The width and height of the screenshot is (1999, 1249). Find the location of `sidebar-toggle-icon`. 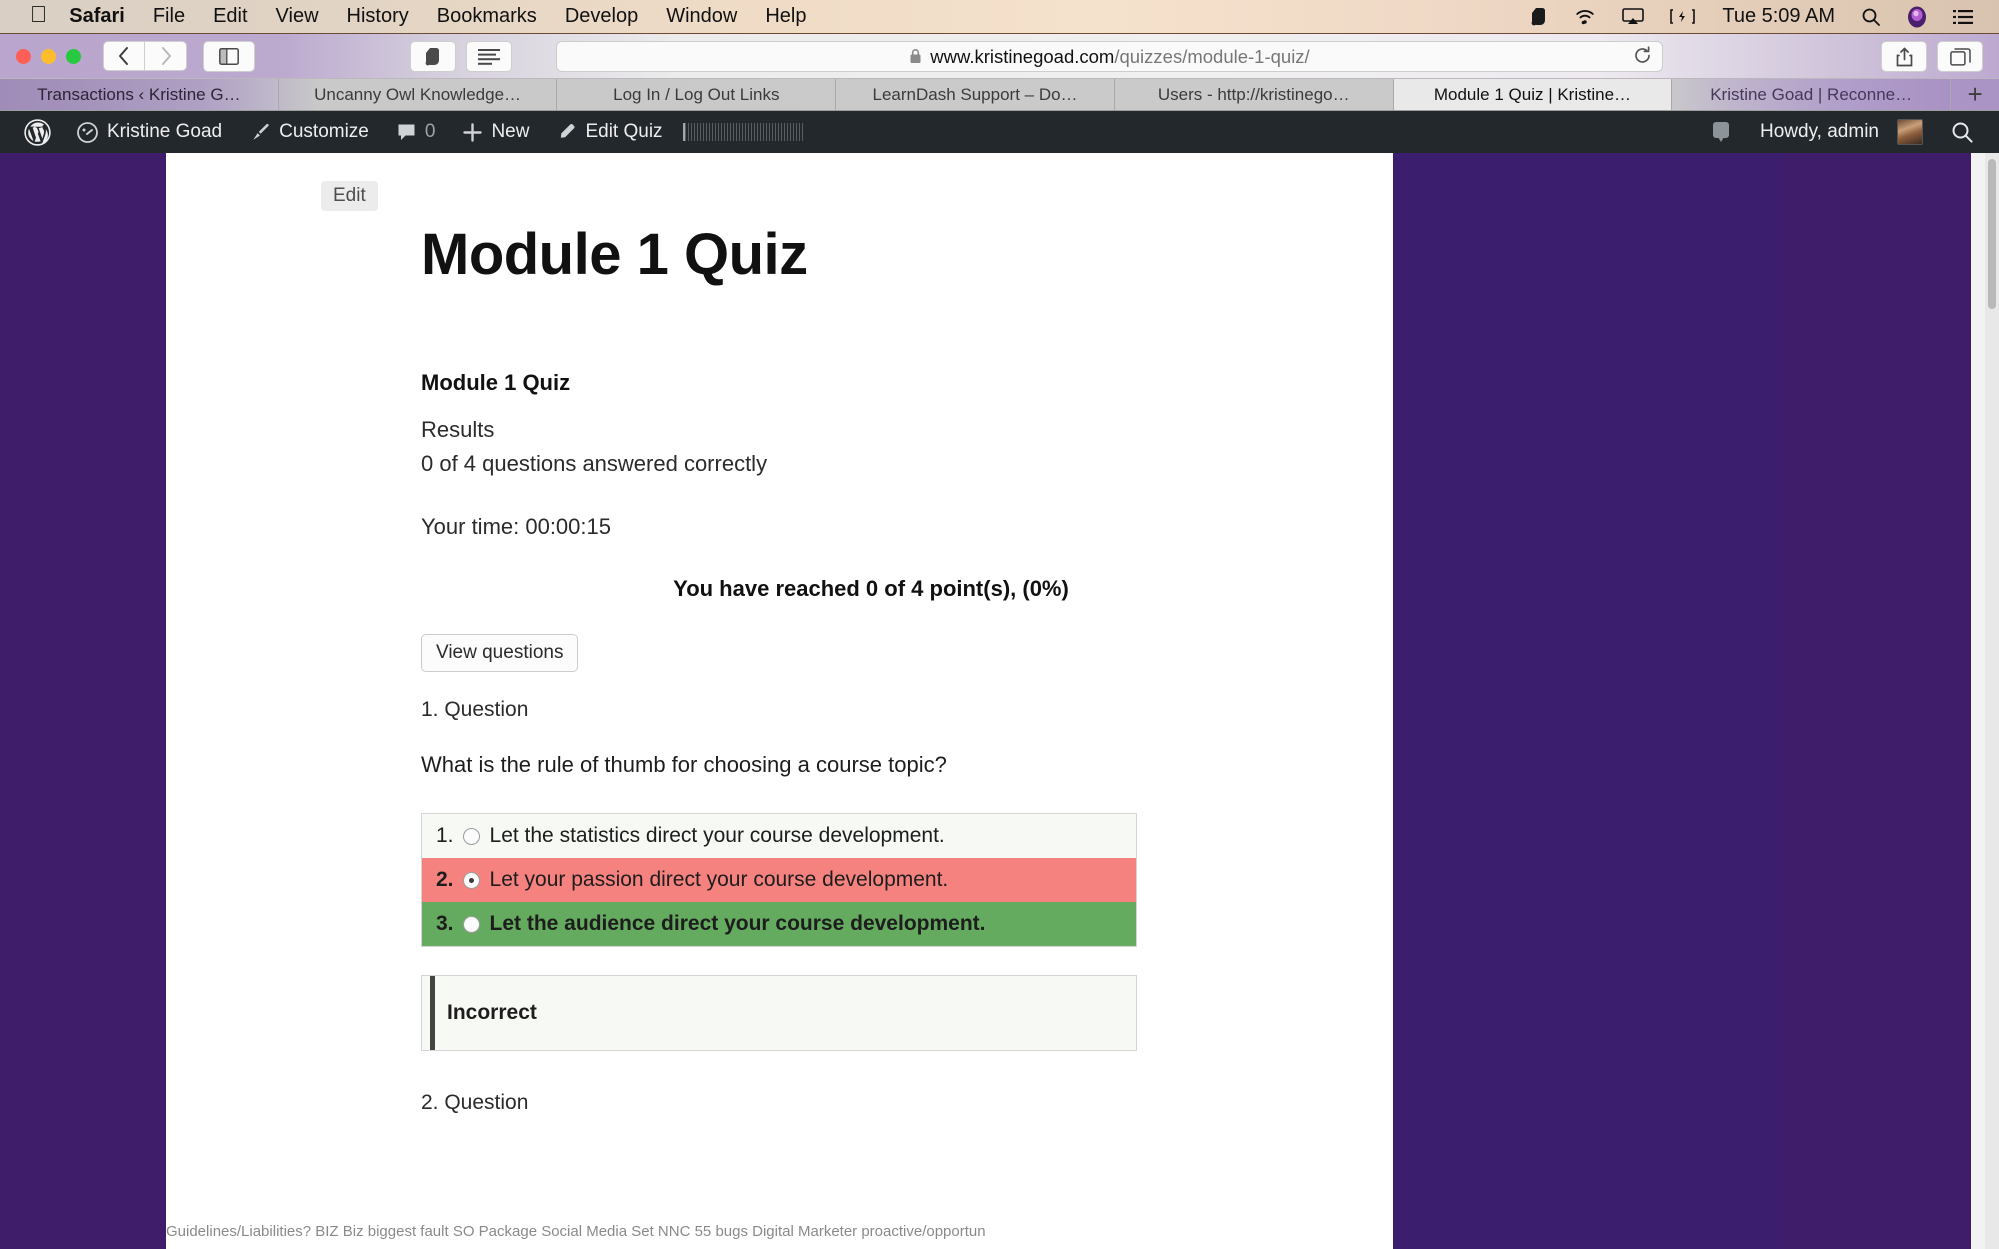

sidebar-toggle-icon is located at coordinates (229, 56).